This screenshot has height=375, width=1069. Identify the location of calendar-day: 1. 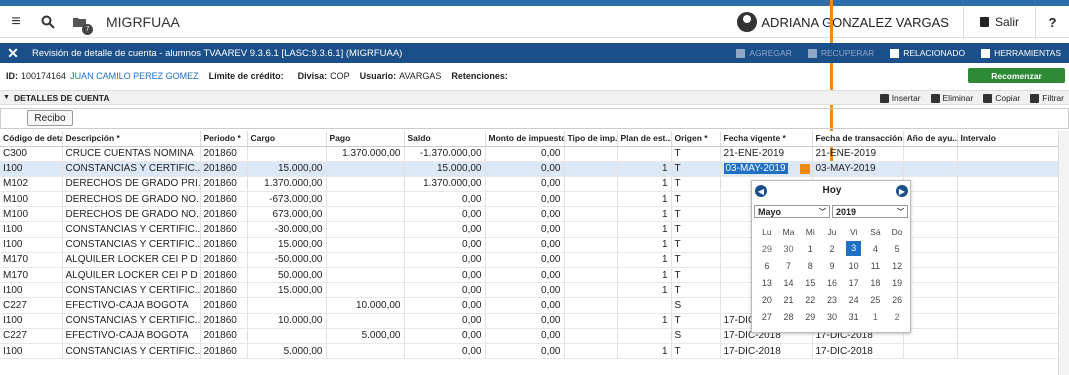
(876, 316).